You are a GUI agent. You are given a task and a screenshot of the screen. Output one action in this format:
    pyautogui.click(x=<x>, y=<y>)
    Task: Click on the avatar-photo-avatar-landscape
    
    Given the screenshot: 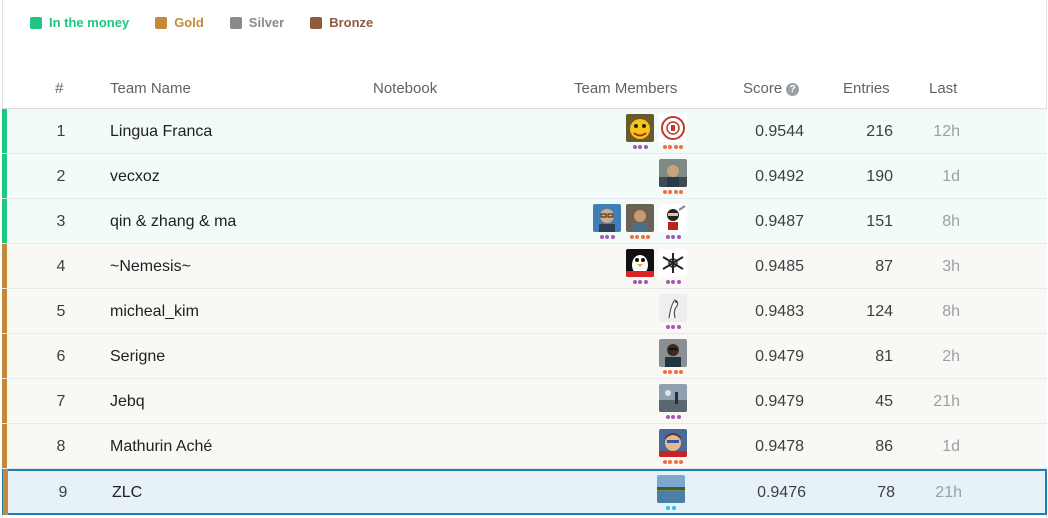 What is the action you would take?
    pyautogui.click(x=673, y=398)
    